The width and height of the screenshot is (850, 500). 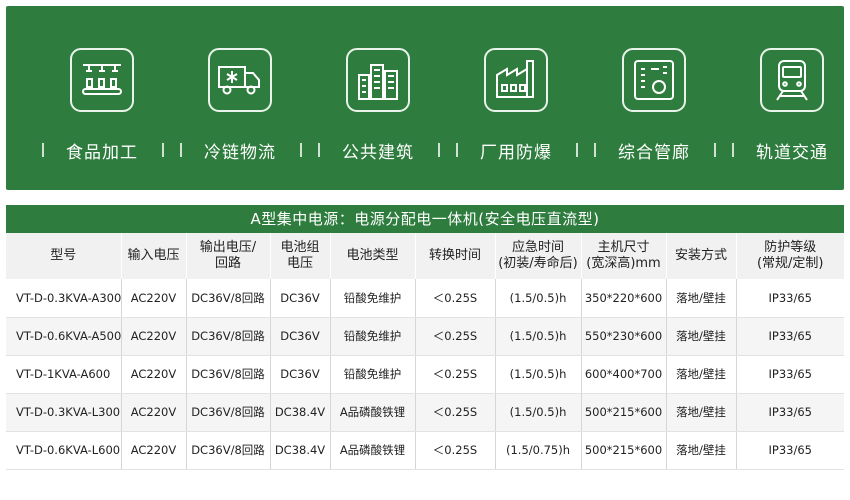 I want to click on col-header-host-size: 主机尺寸 (宽深高)mm, so click(x=624, y=256).